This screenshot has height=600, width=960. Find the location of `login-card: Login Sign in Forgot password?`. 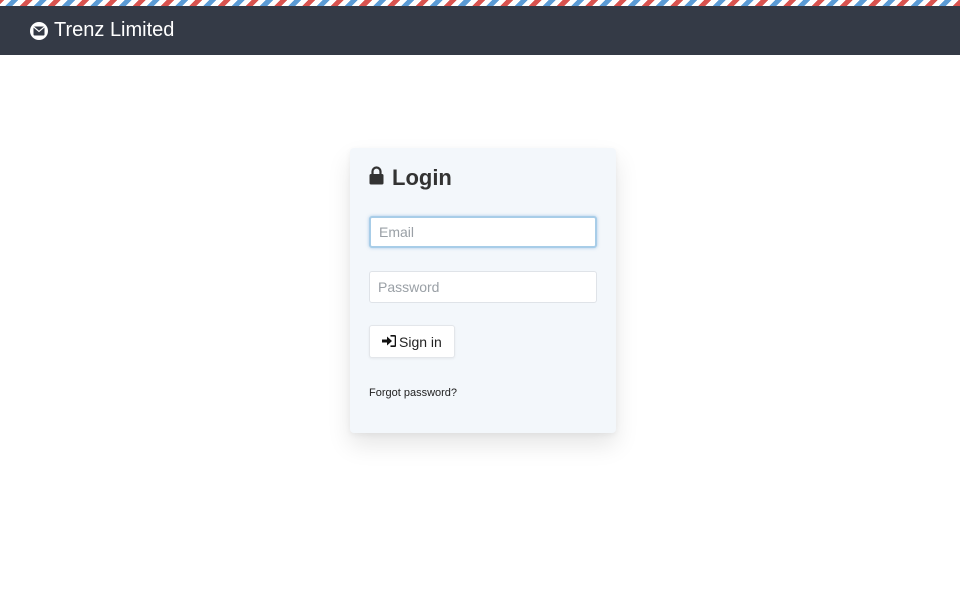

login-card: Login Sign in Forgot password? is located at coordinates (483, 290).